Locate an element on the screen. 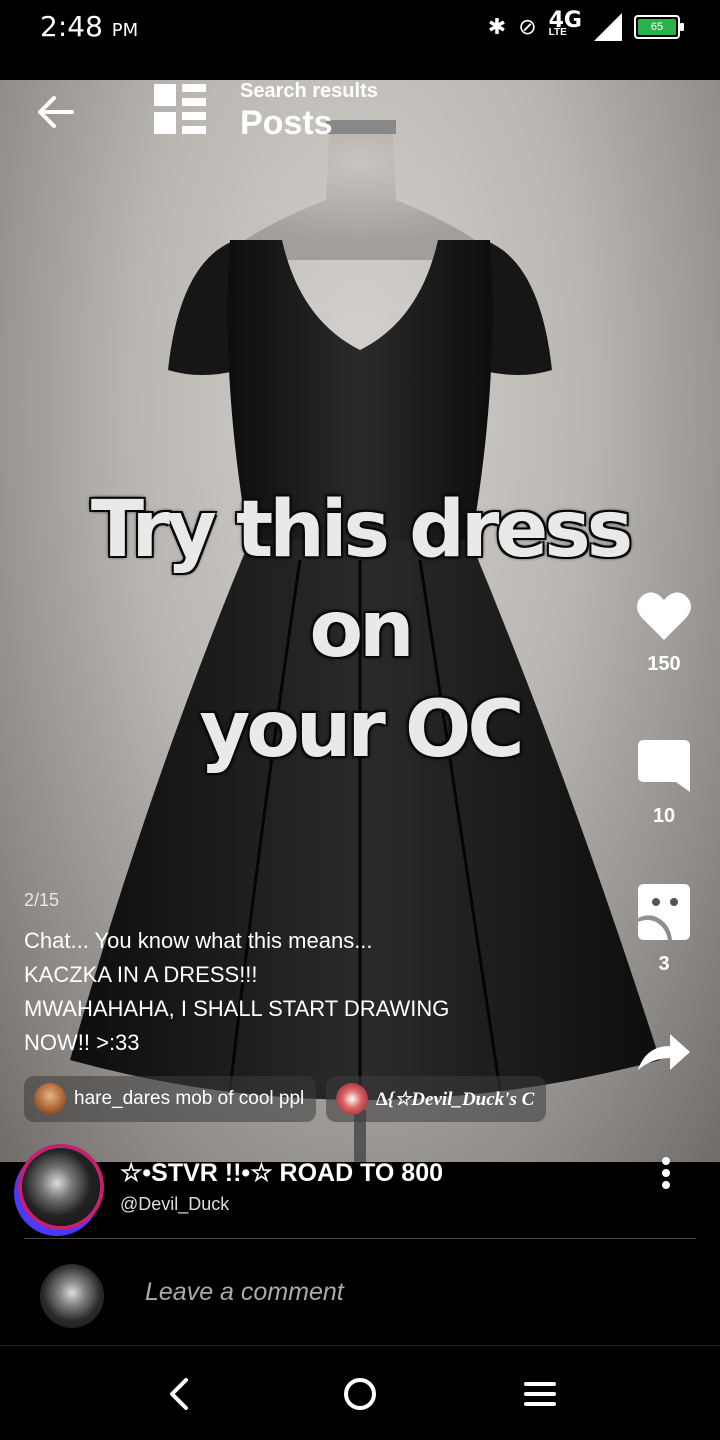 The height and width of the screenshot is (1440, 720). user-avatar is located at coordinates (72, 1296).